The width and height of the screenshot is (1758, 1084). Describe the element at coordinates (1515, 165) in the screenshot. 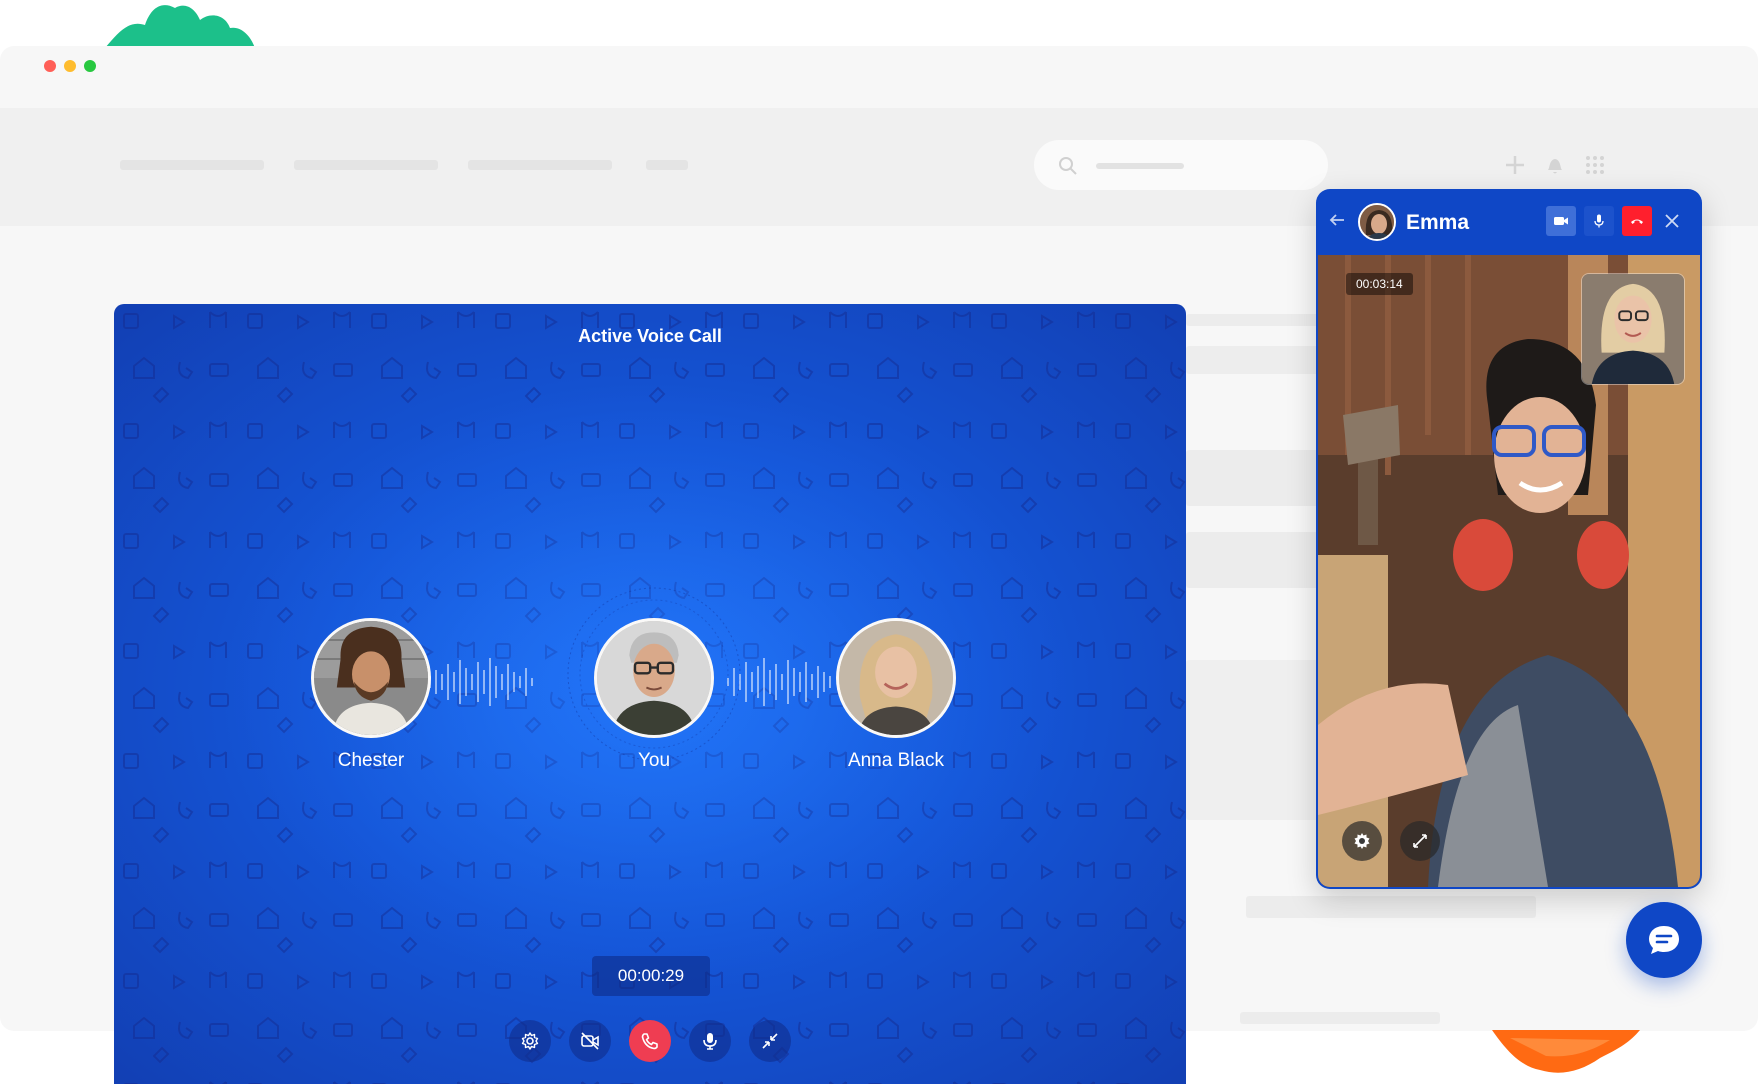

I see `add-icon` at that location.